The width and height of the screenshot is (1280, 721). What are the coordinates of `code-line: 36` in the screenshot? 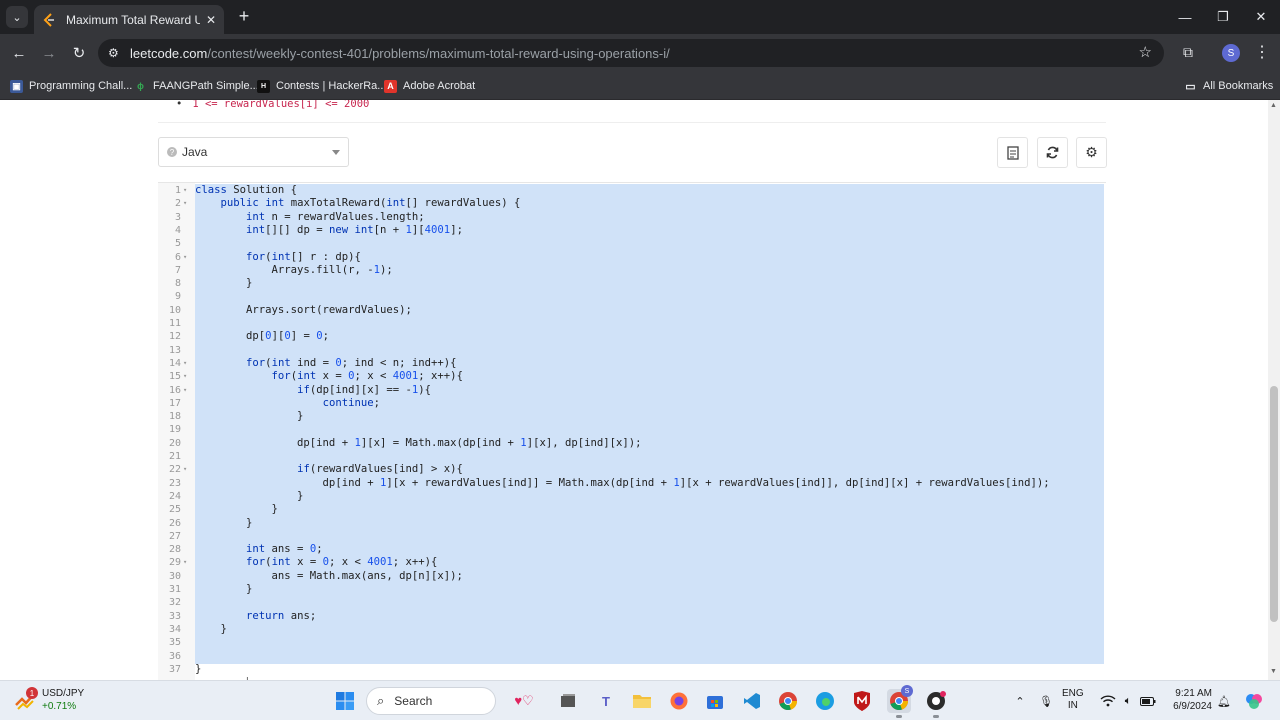 It's located at (632, 656).